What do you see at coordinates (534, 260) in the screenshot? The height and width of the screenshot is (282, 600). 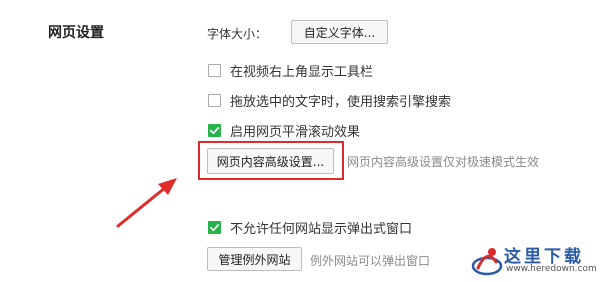 I see `watermark: 这里下载 www.heredown.com` at bounding box center [534, 260].